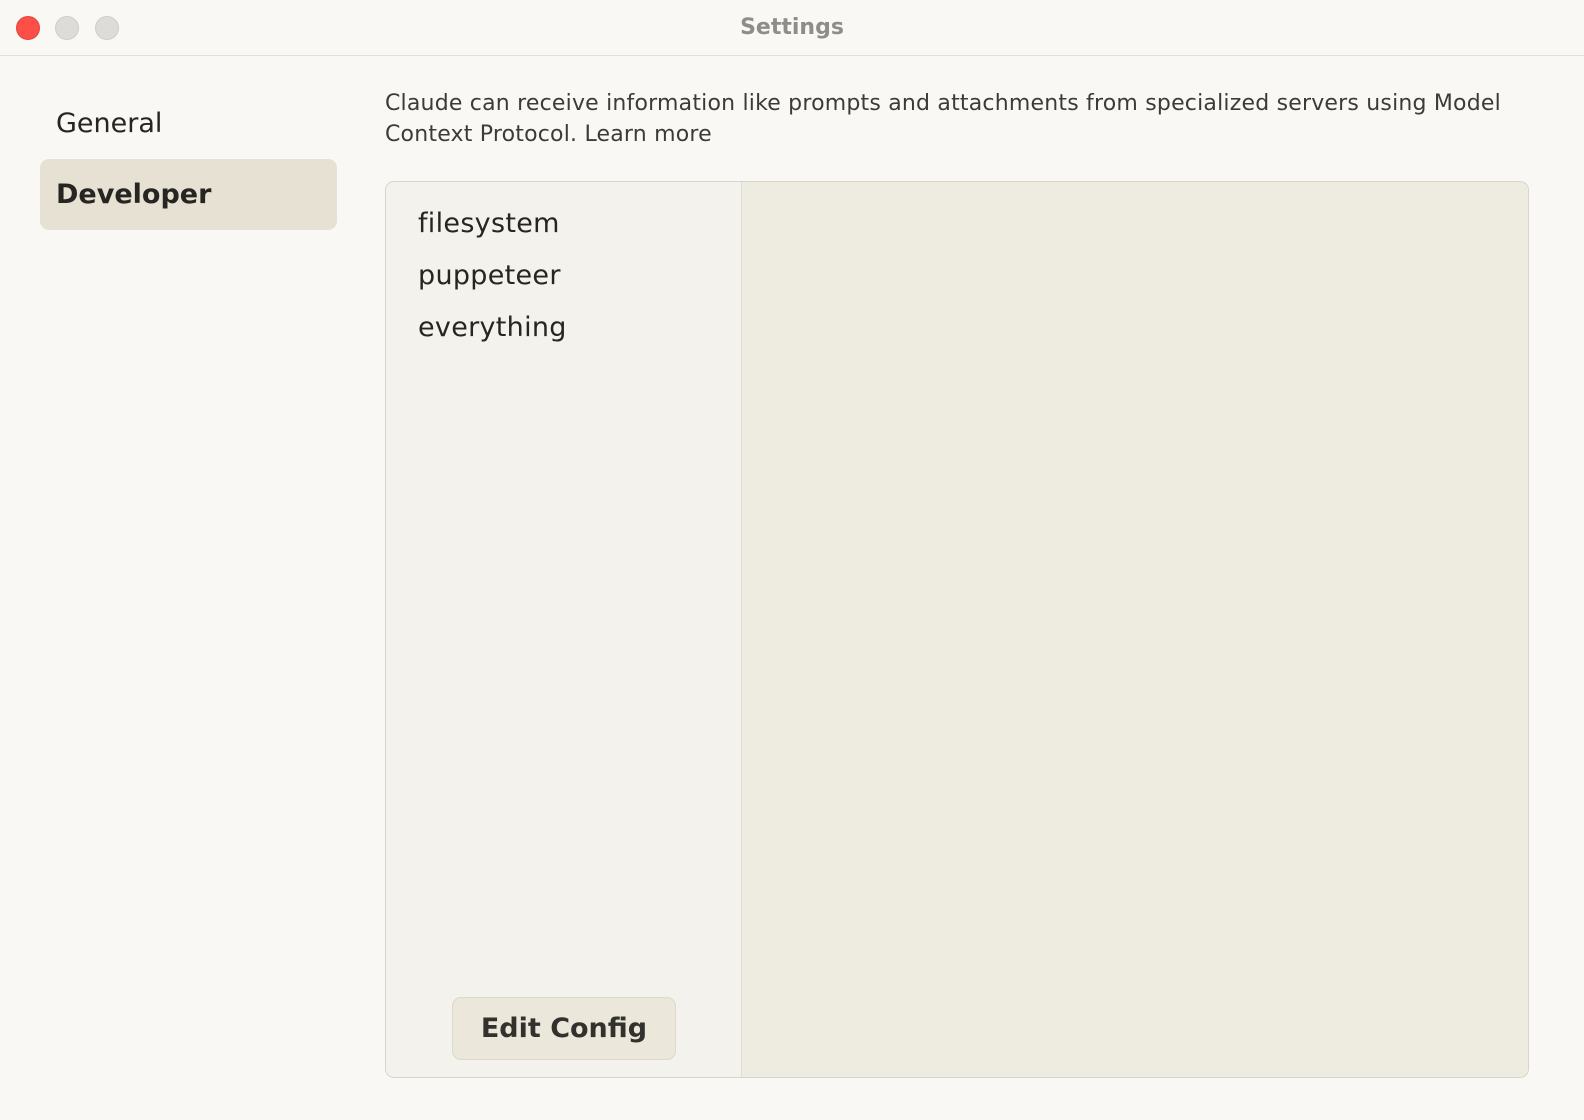 The height and width of the screenshot is (1120, 1584). Describe the element at coordinates (564, 1028) in the screenshot. I see `edit-config-button: Edit Config` at that location.